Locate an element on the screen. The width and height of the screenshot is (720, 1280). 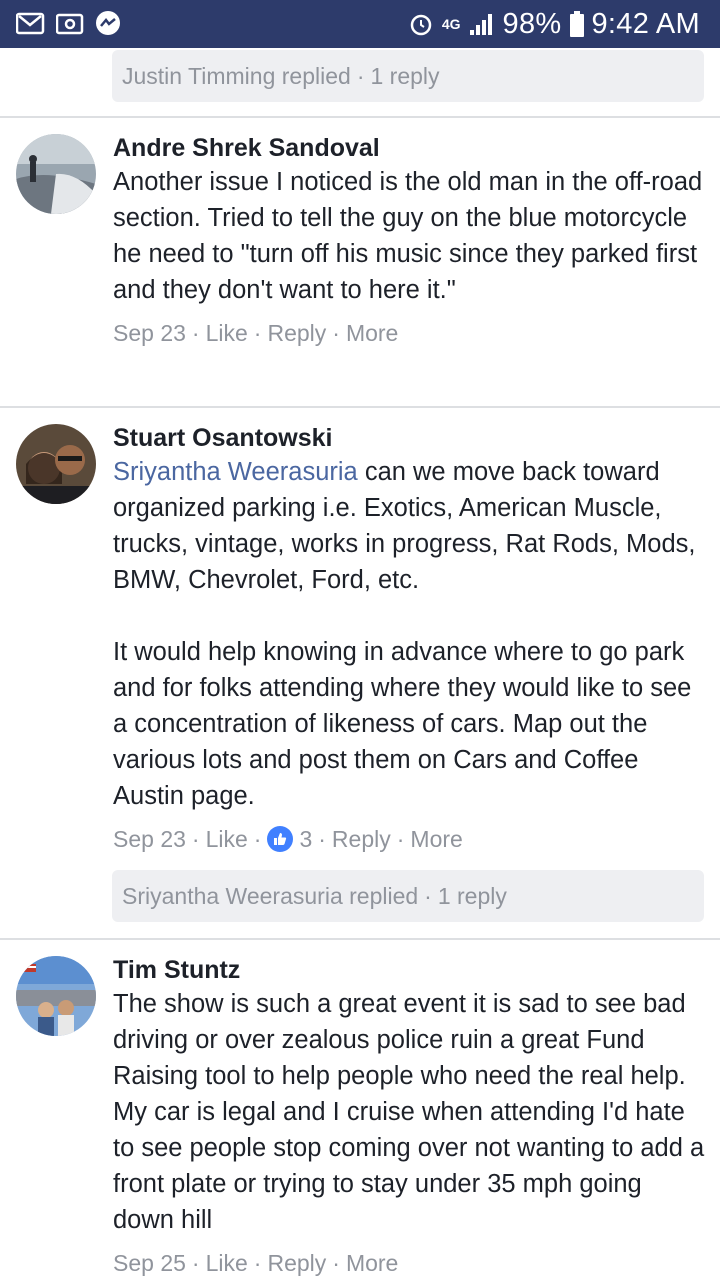
signal-icon is located at coordinates (482, 24).